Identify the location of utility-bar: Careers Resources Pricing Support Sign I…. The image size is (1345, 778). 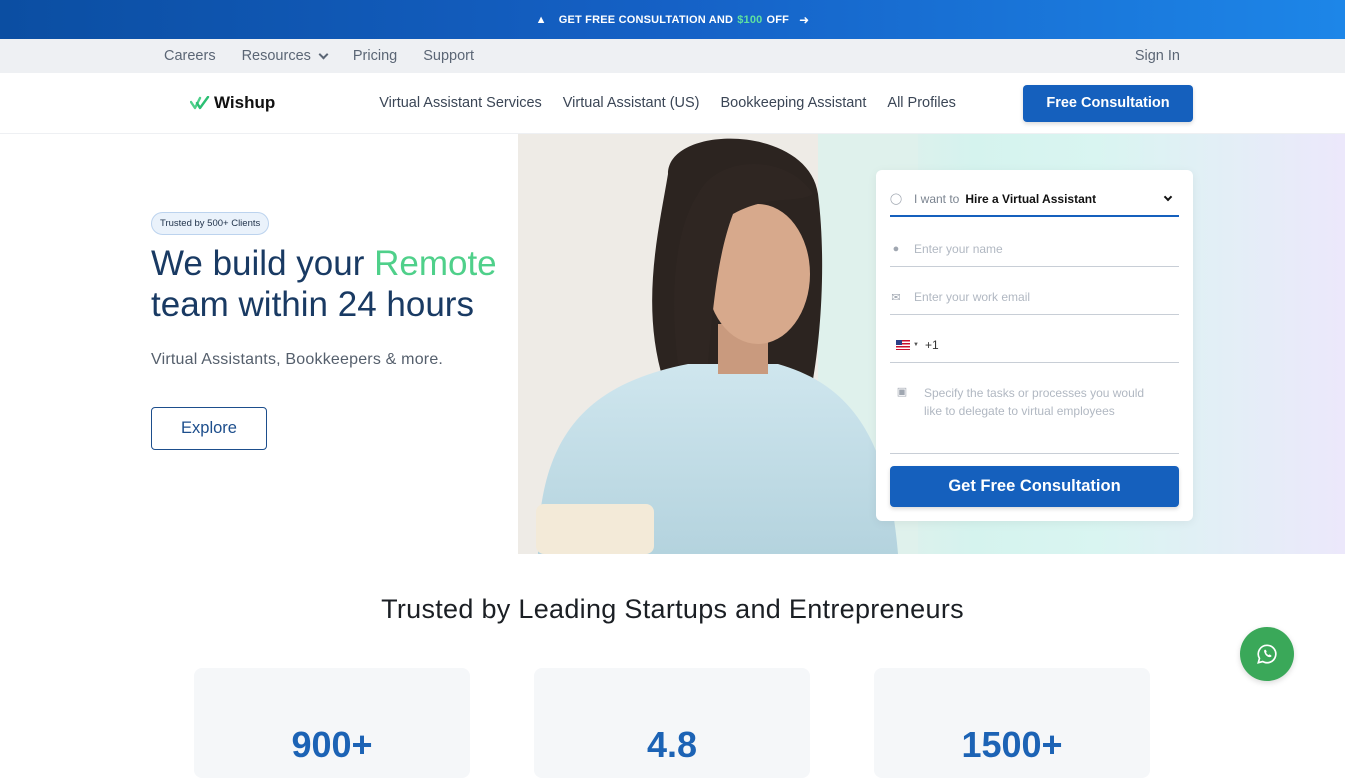
(672, 56).